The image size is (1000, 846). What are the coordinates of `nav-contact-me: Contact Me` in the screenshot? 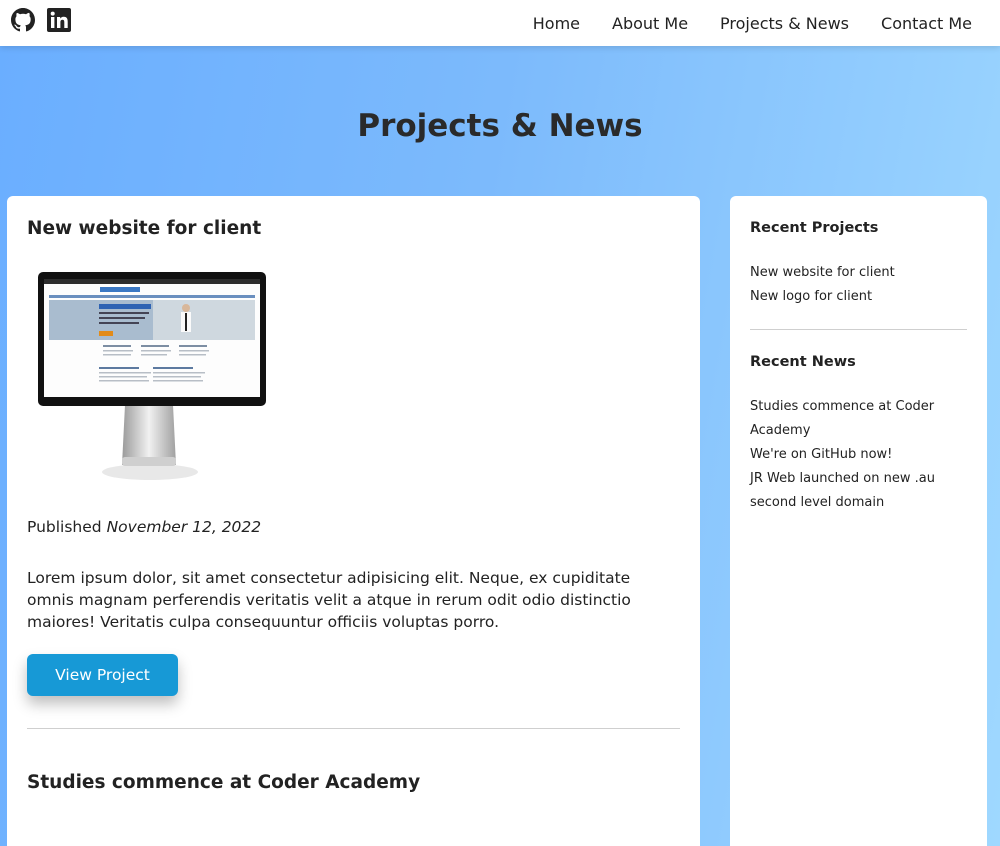 It's located at (926, 23).